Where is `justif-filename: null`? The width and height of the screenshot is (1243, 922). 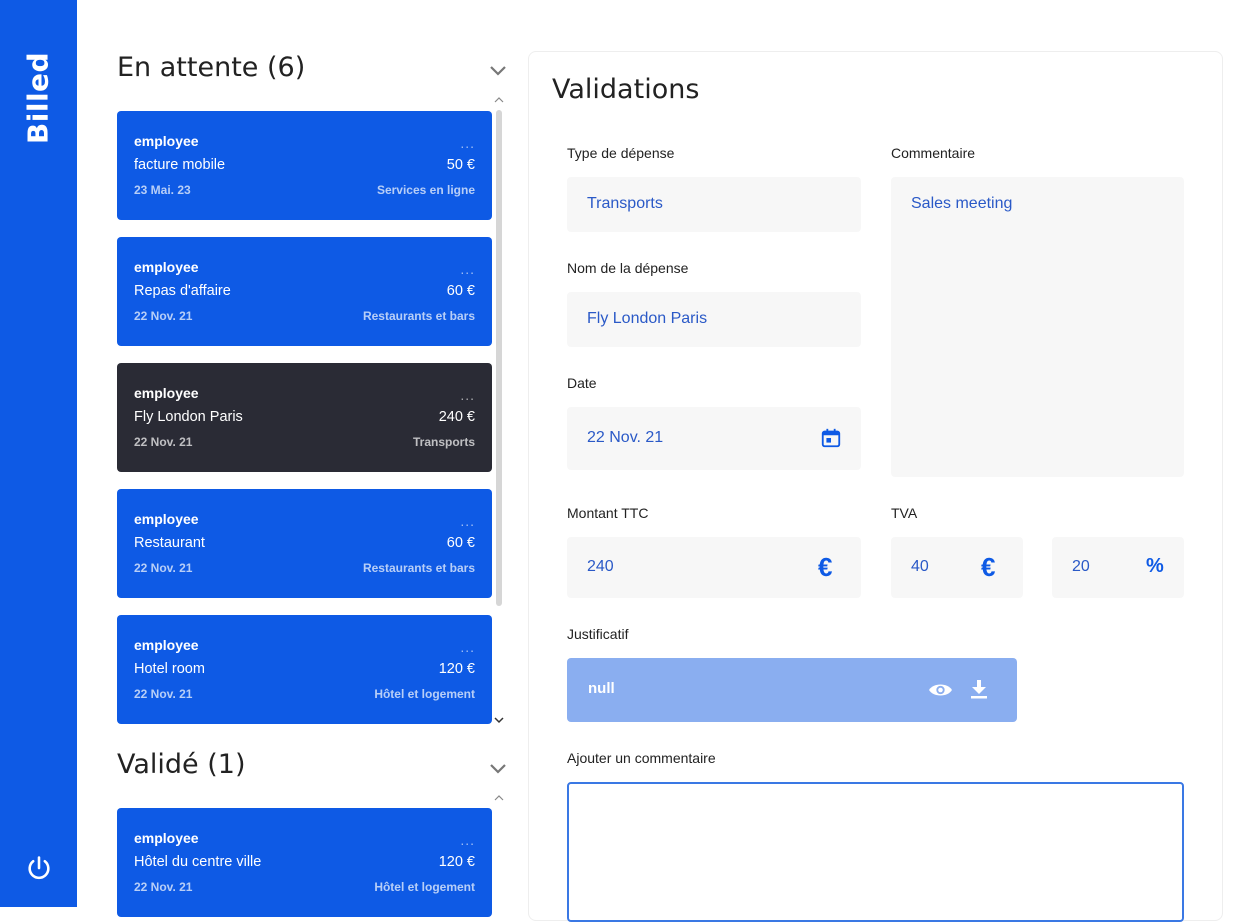
justif-filename: null is located at coordinates (601, 688).